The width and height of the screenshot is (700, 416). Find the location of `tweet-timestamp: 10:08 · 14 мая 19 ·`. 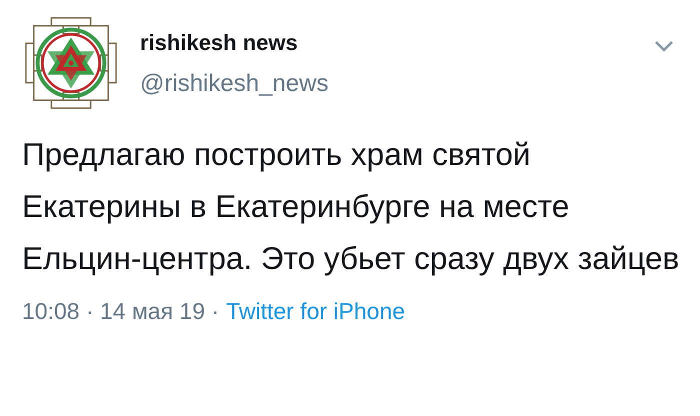

tweet-timestamp: 10:08 · 14 мая 19 · is located at coordinates (121, 311).